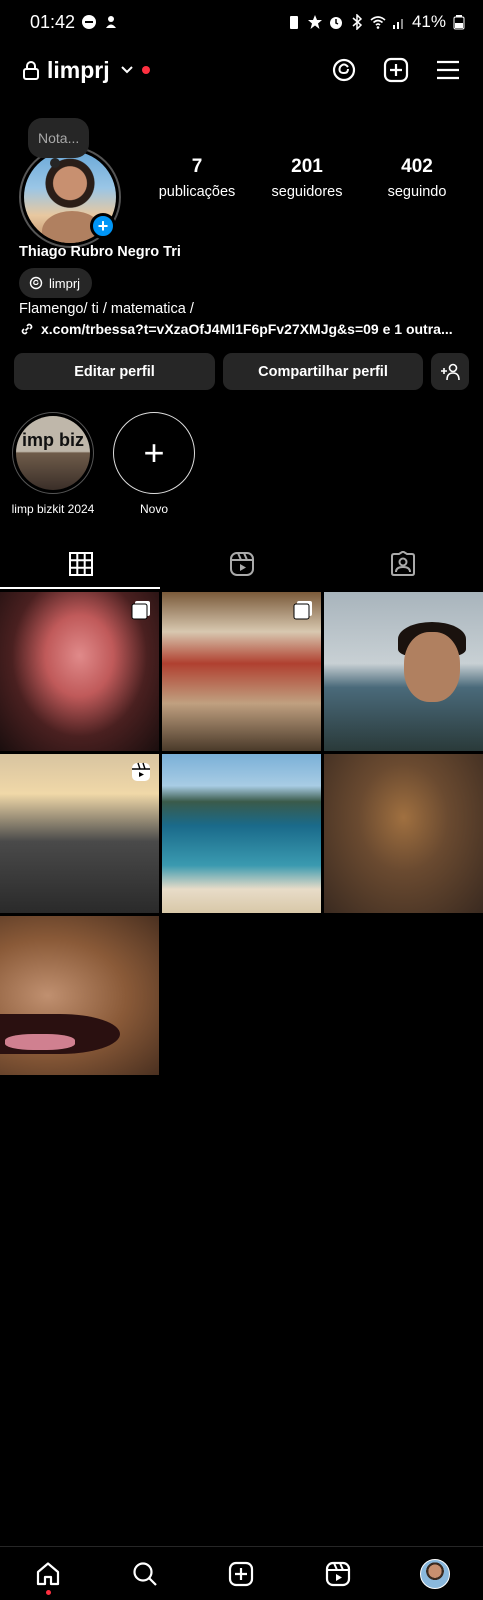 The height and width of the screenshot is (1600, 483). Describe the element at coordinates (65, 283) in the screenshot. I see `threads-handle: limprj` at that location.